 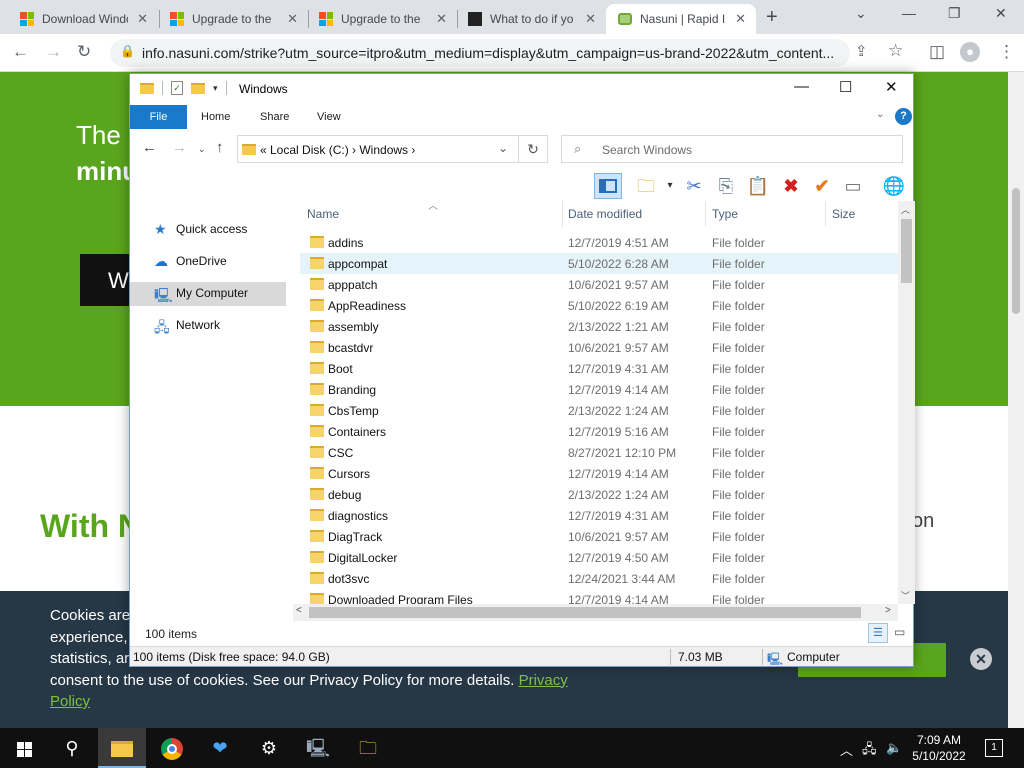 I want to click on volume-icon: 🔈, so click(x=894, y=748).